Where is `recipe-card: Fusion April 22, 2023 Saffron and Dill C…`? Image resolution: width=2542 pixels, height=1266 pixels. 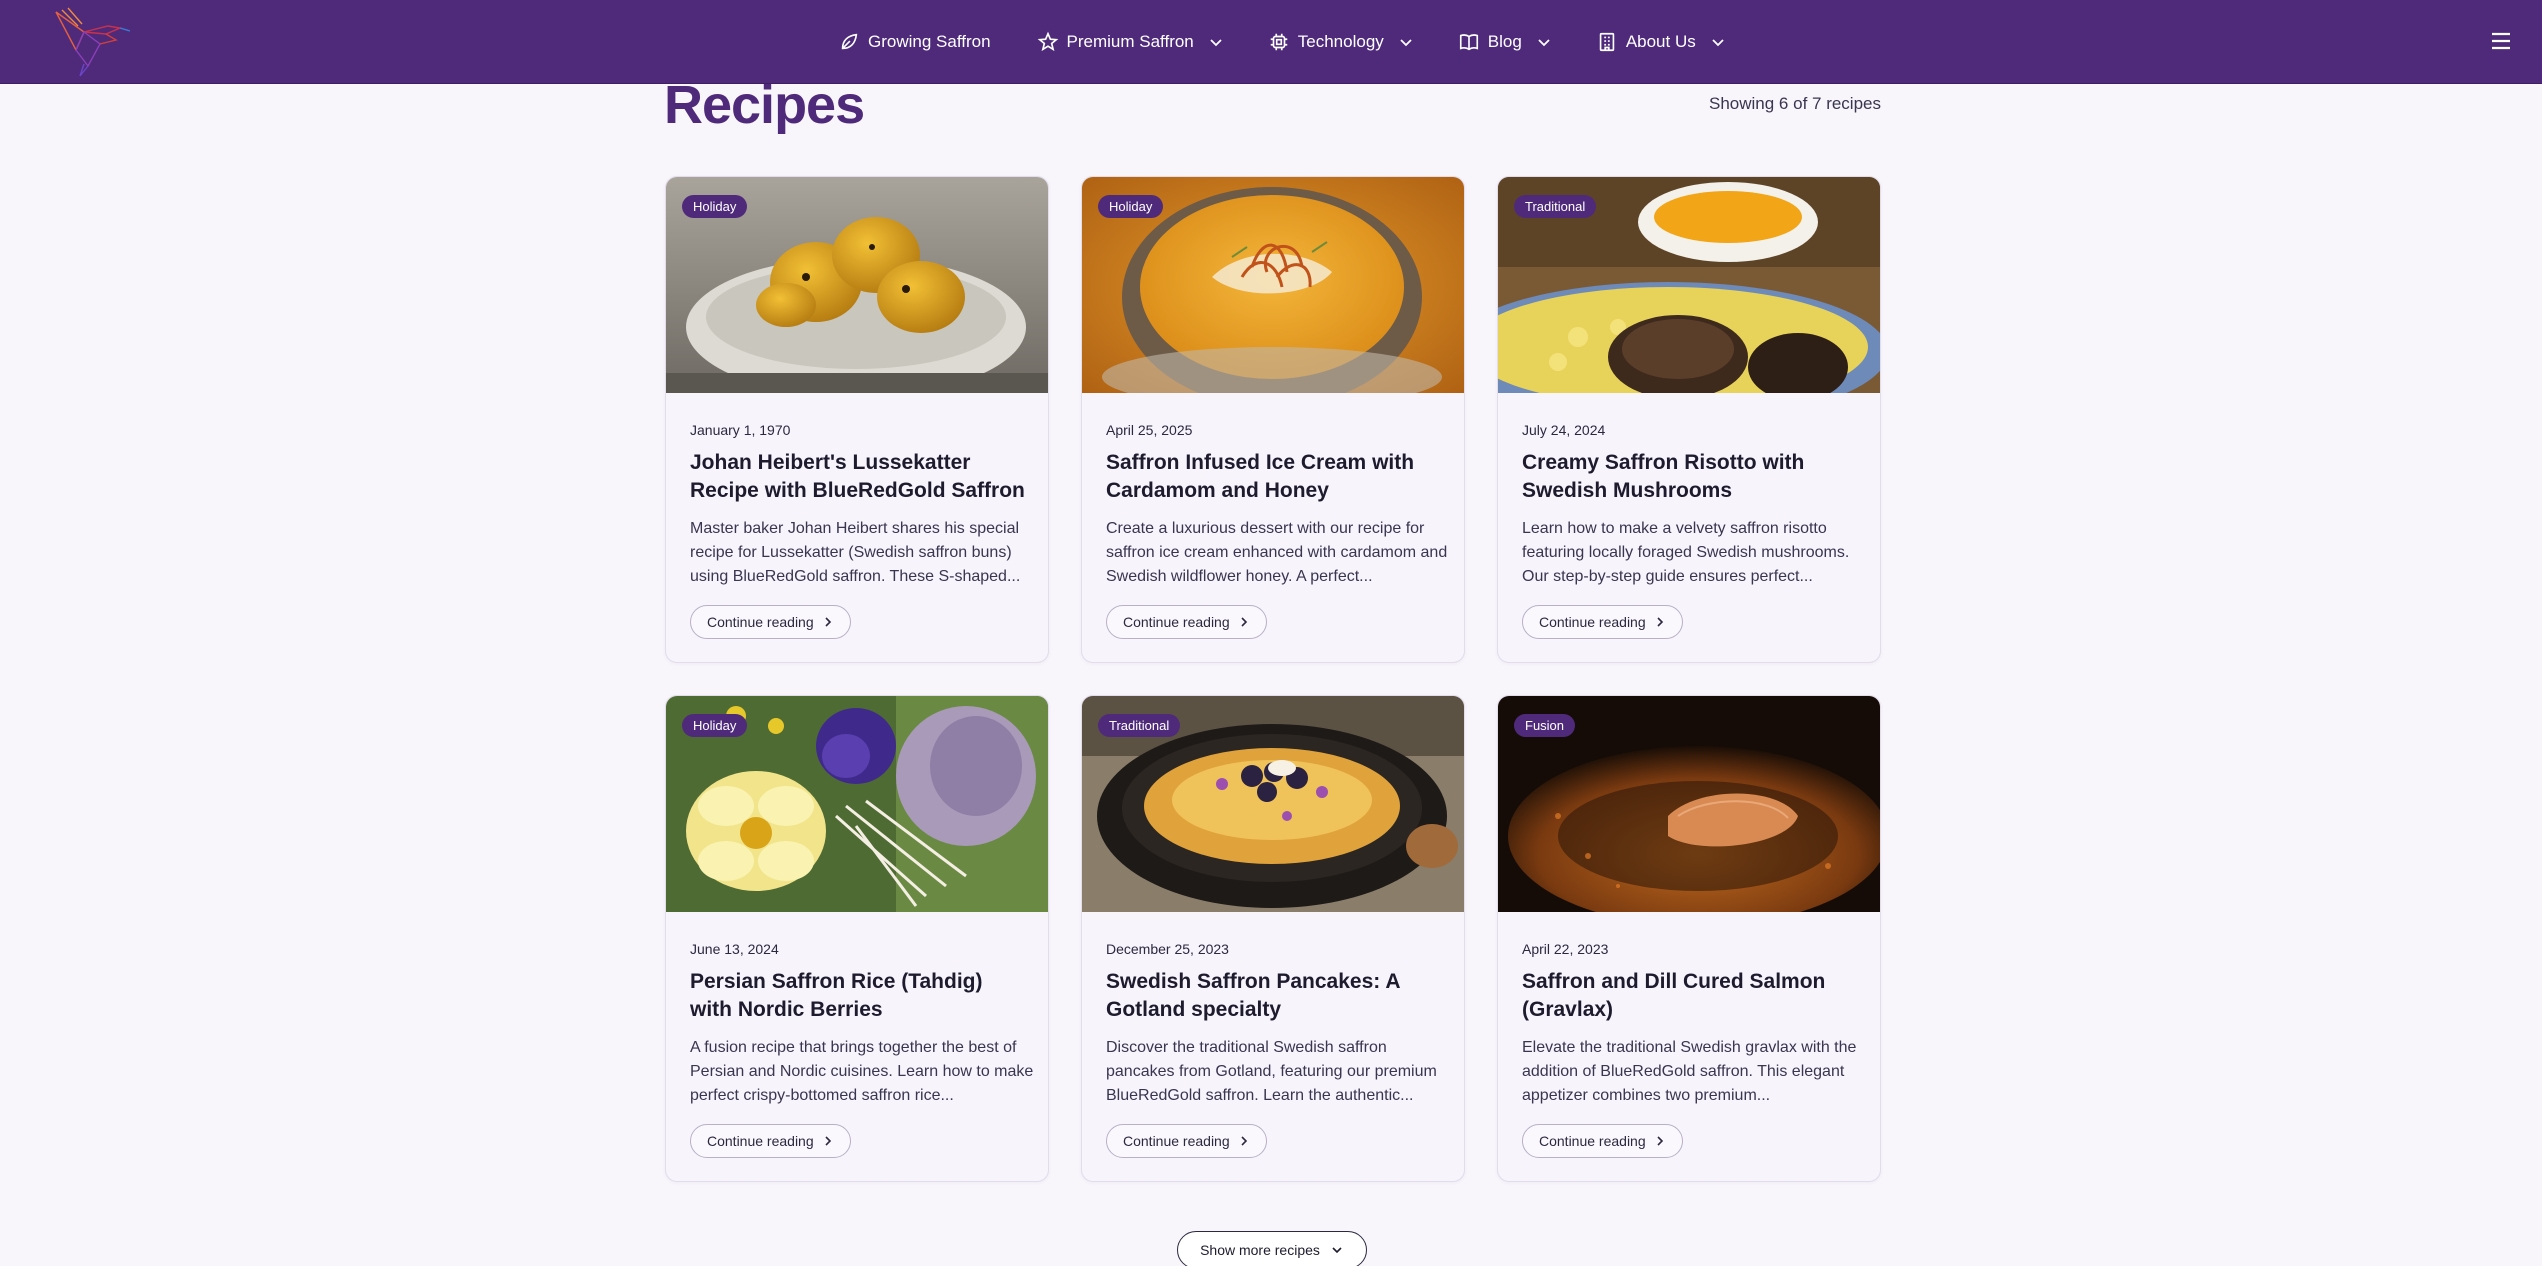 recipe-card: Fusion April 22, 2023 Saffron and Dill C… is located at coordinates (1689, 938).